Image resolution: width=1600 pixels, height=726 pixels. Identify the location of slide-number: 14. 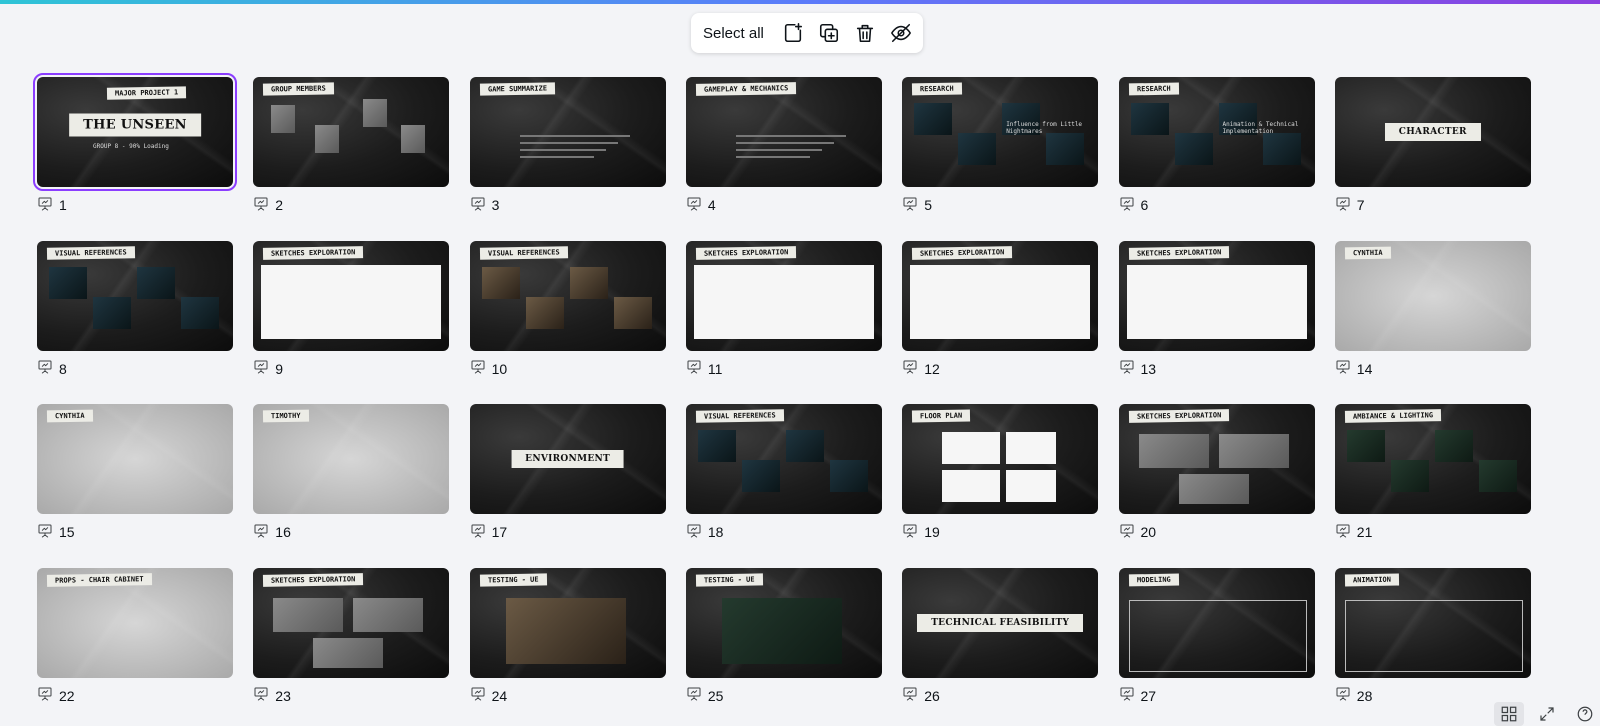
(1364, 368).